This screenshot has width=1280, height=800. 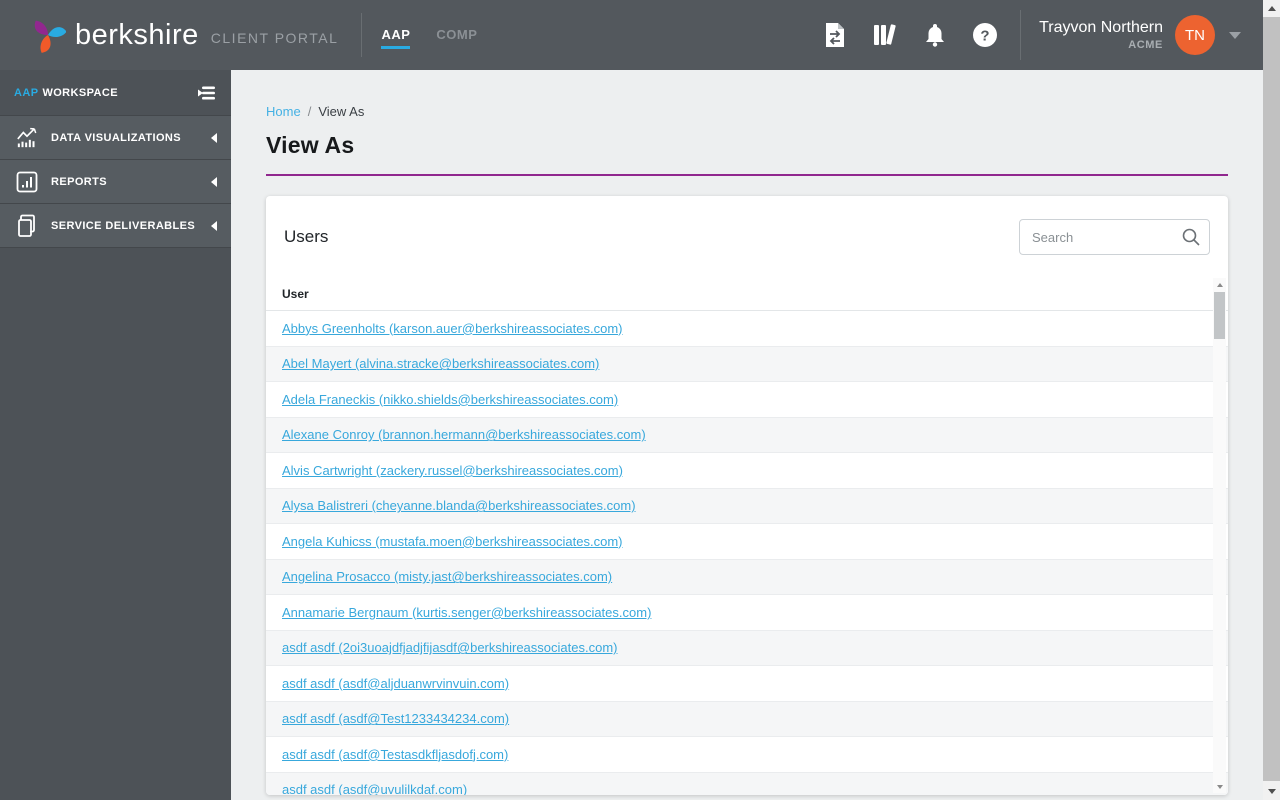 What do you see at coordinates (1021, 35) in the screenshot?
I see `user-divider` at bounding box center [1021, 35].